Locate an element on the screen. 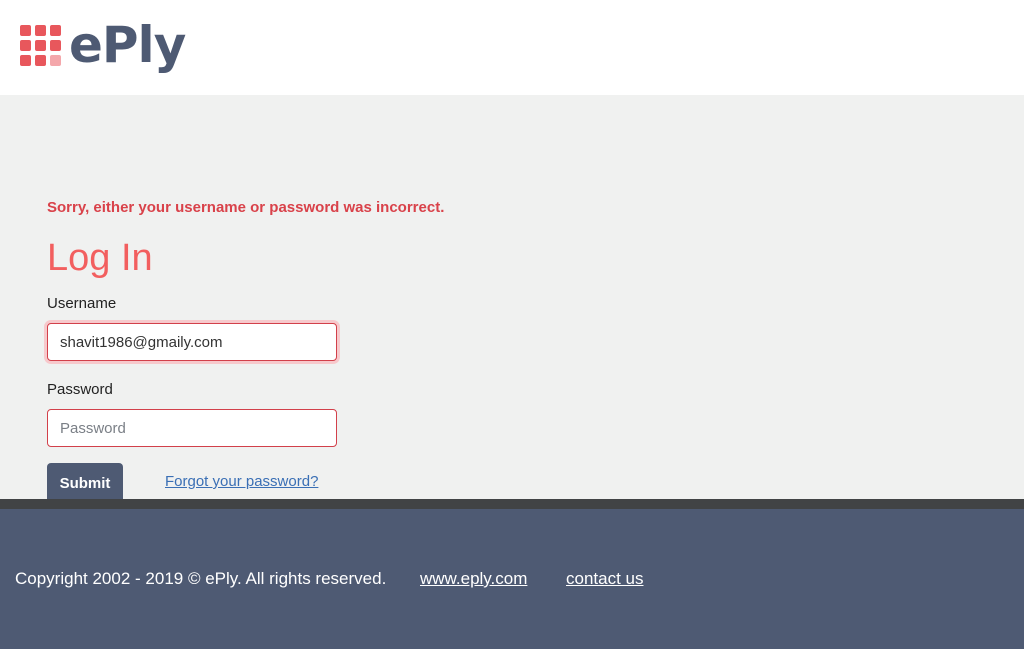  contact-us-link: contact us is located at coordinates (605, 579).